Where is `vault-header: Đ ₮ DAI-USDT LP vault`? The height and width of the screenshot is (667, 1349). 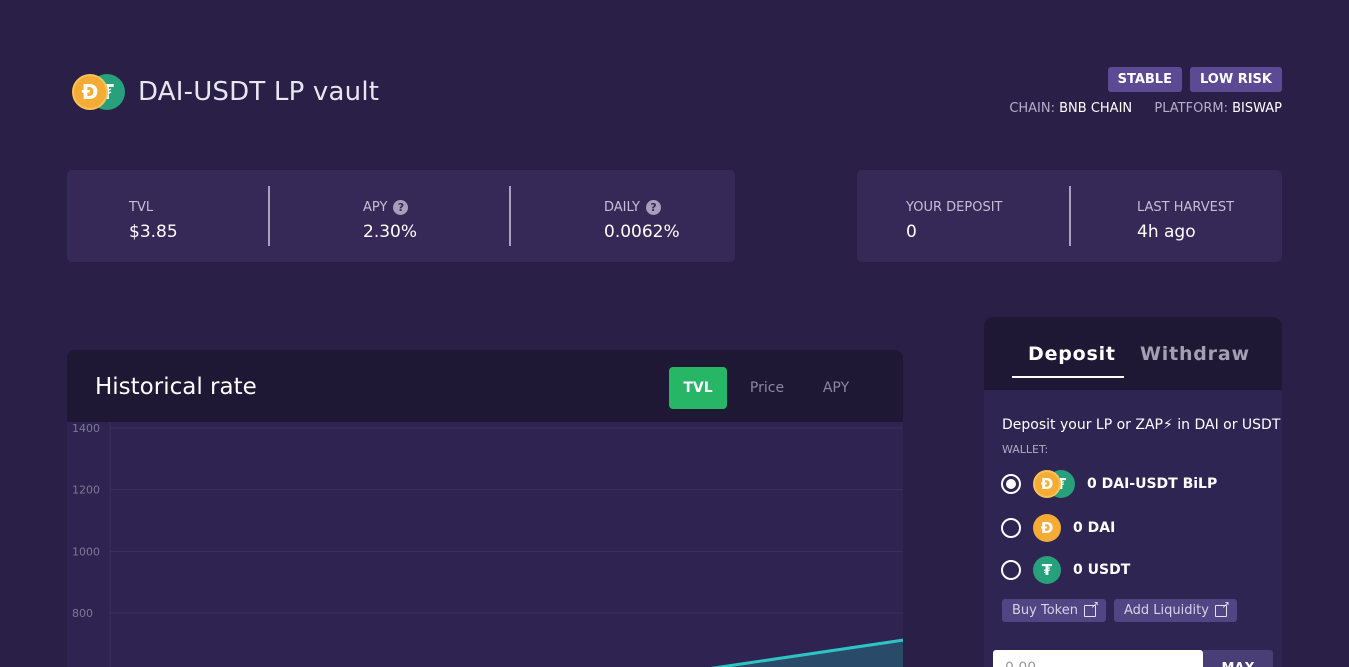 vault-header: Đ ₮ DAI-USDT LP vault is located at coordinates (225, 92).